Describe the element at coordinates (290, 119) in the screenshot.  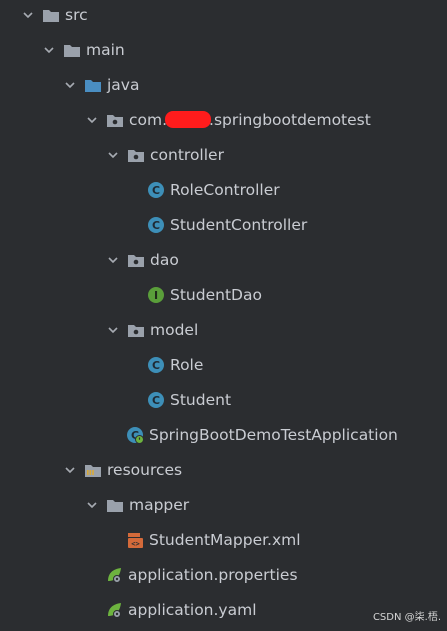
I see `package-suffix: .springbootdemotest` at that location.